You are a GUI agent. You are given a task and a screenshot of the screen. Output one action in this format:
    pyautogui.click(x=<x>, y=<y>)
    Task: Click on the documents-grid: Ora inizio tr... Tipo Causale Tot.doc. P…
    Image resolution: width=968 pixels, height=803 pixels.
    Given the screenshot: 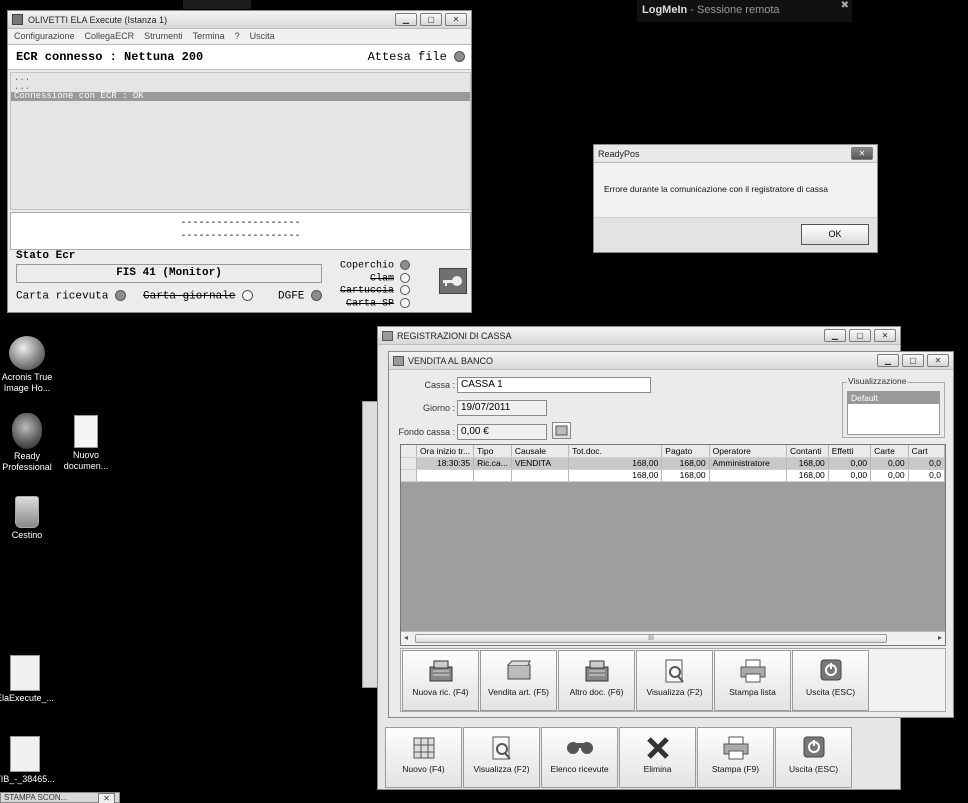 What is the action you would take?
    pyautogui.click(x=673, y=545)
    